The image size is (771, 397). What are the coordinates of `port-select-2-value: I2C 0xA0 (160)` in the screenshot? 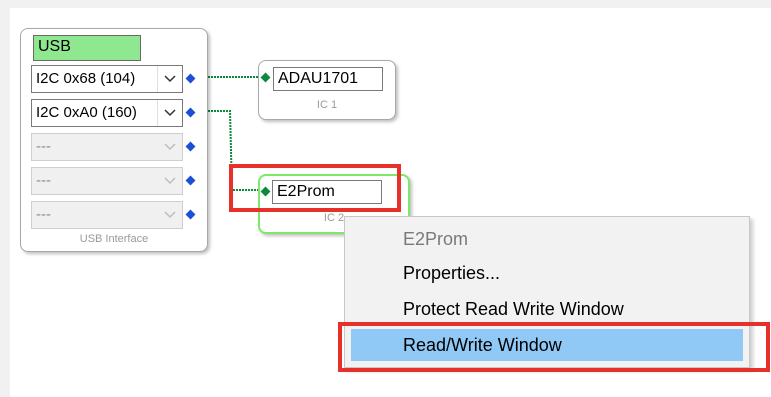 It's located at (86, 112).